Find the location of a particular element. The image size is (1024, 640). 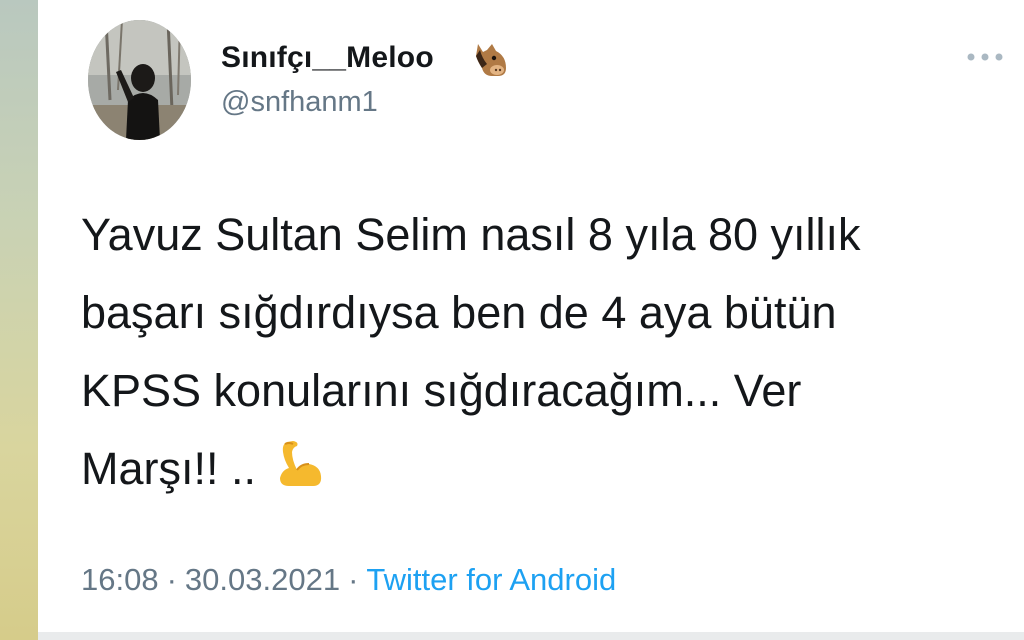

flexed-biceps-icon is located at coordinates (300, 463).